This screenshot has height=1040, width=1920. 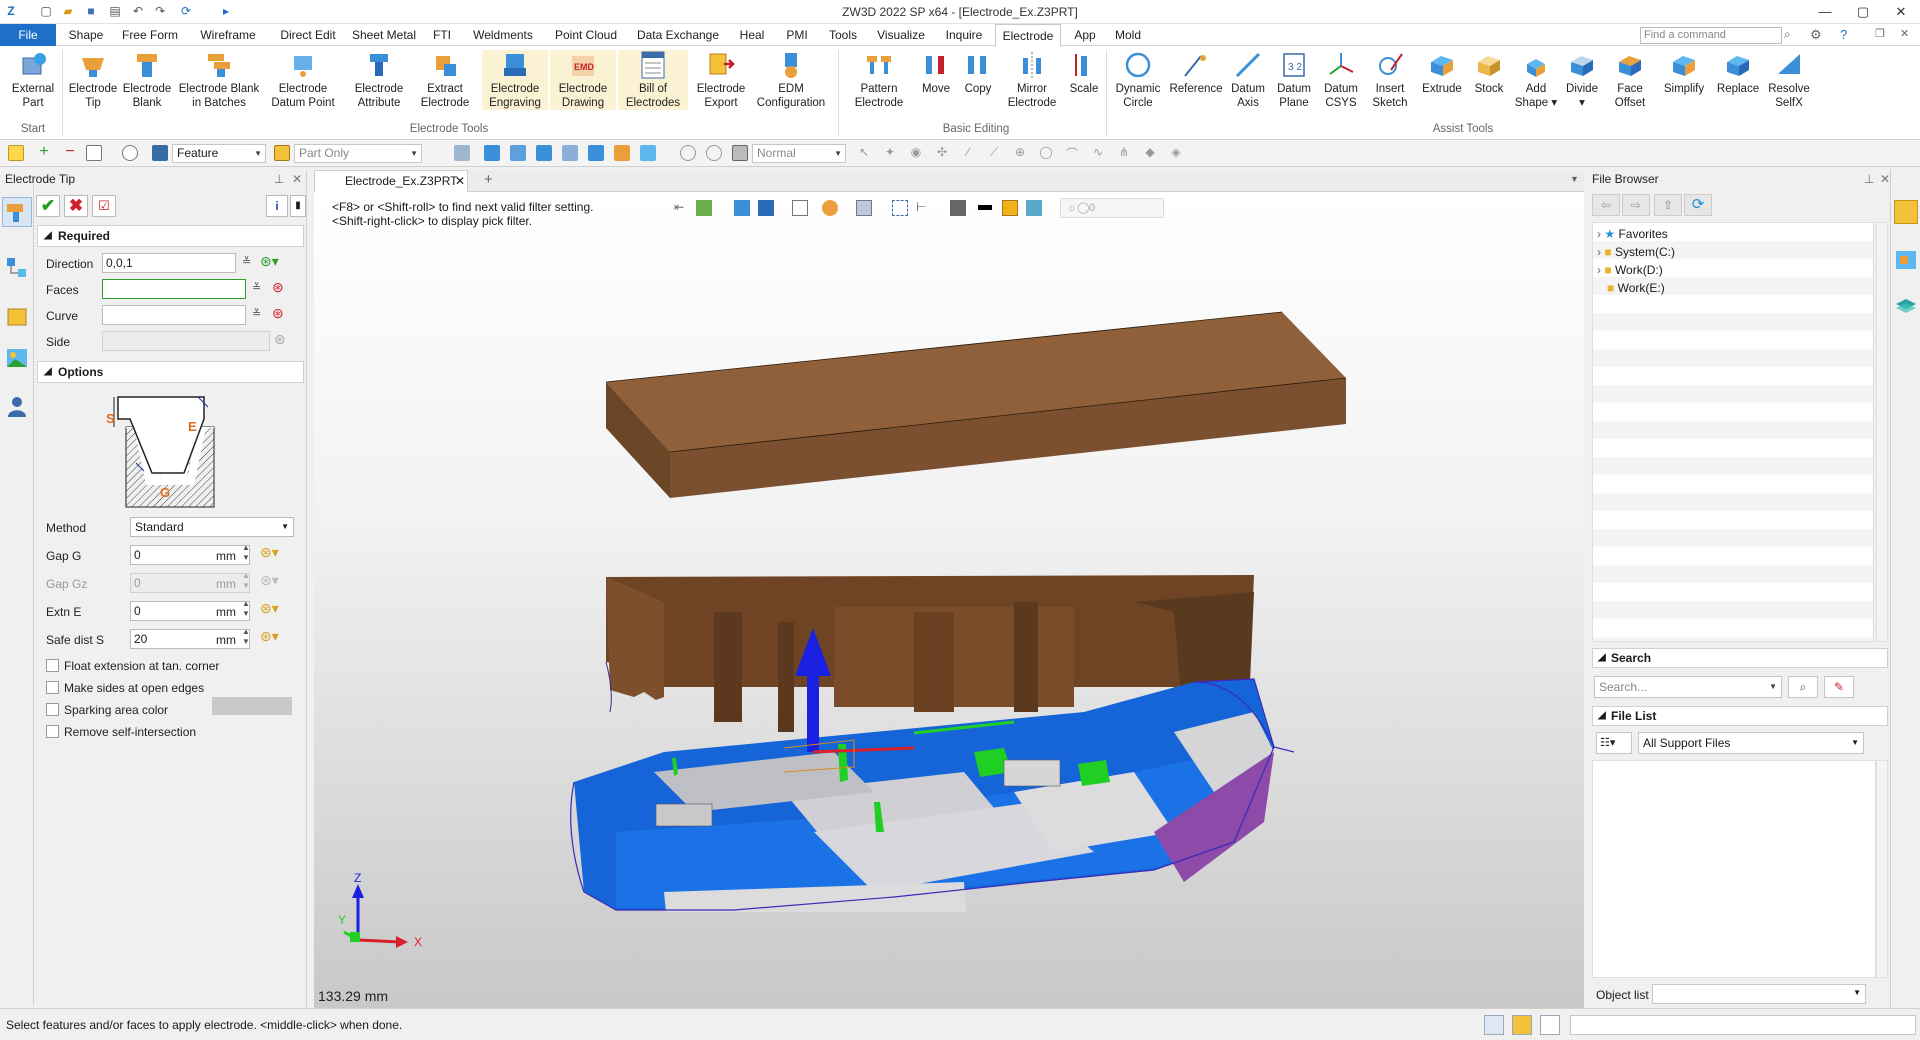 What do you see at coordinates (1901, 12) in the screenshot?
I see `close-button: ✕` at bounding box center [1901, 12].